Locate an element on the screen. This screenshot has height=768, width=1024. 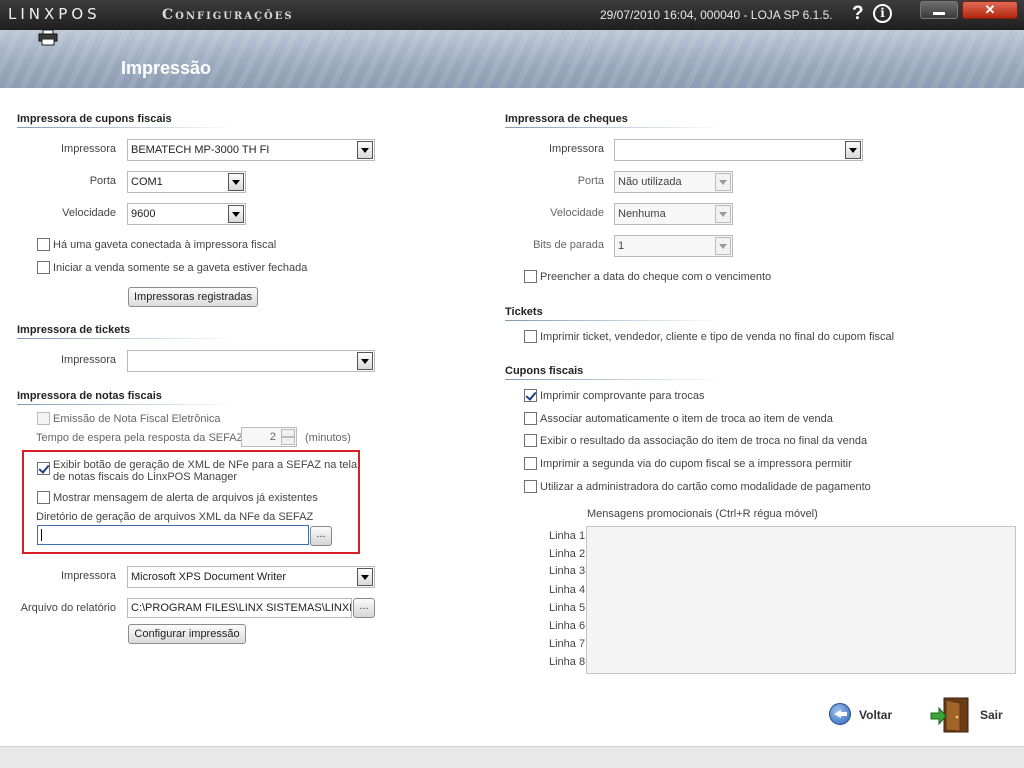
cheque-speed-select: Nenhuma is located at coordinates (673, 214).